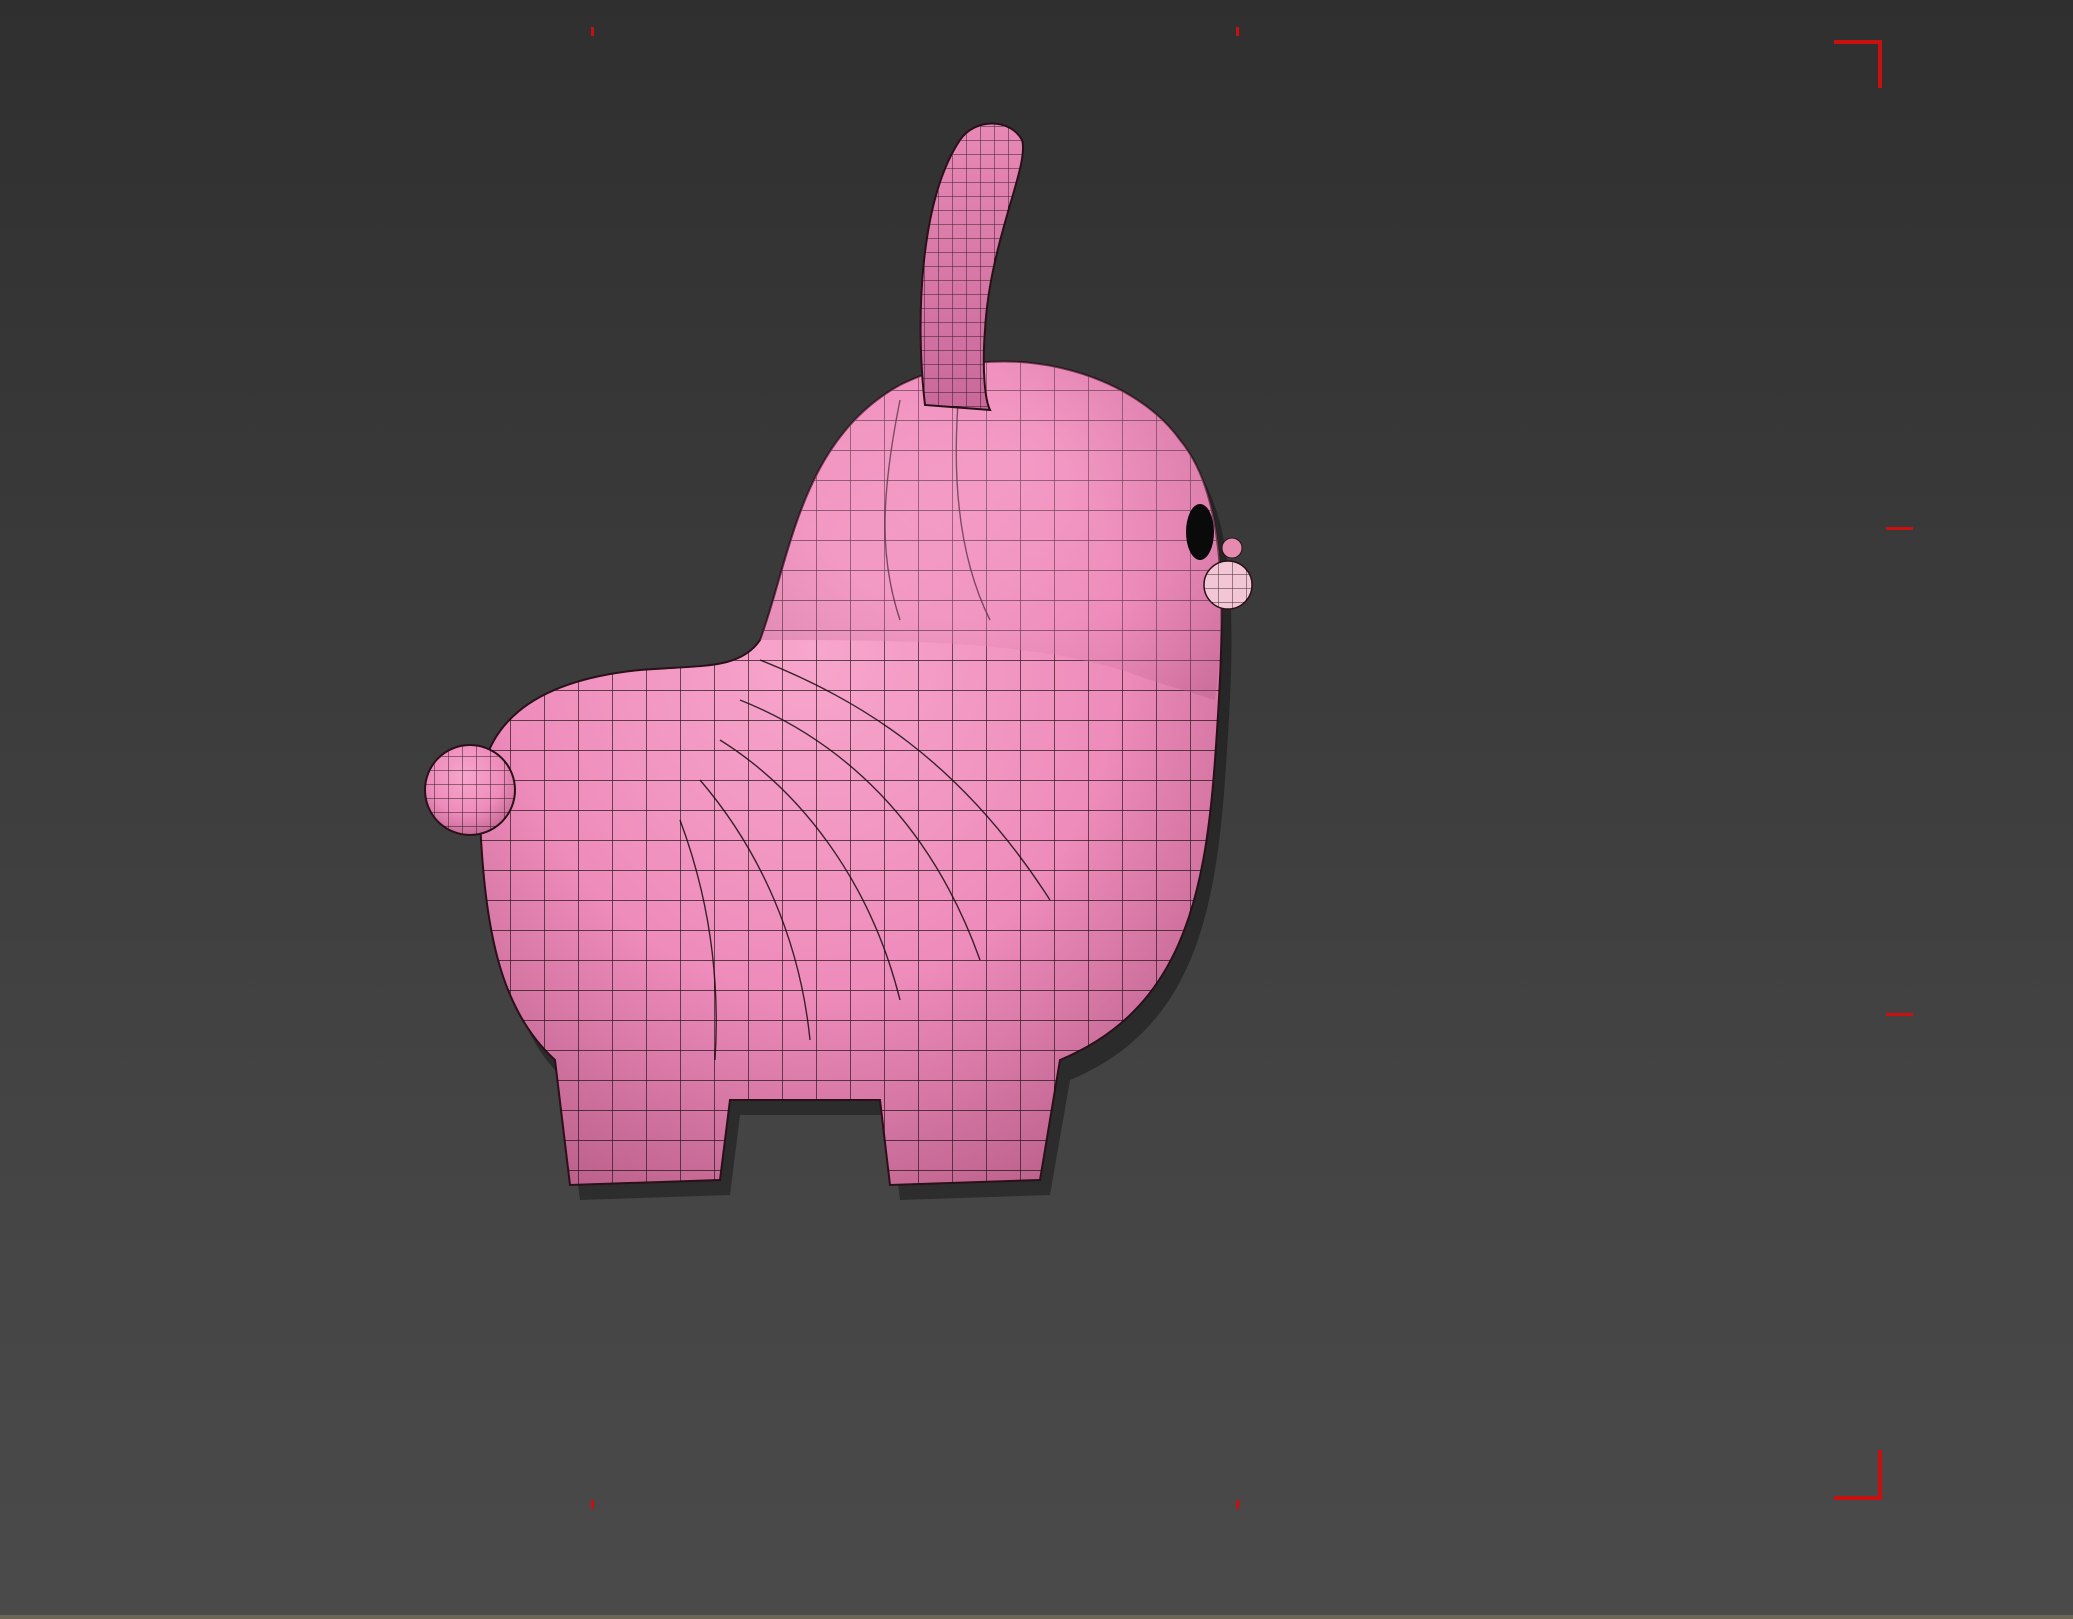 This screenshot has width=2073, height=1619. Describe the element at coordinates (1036, 1617) in the screenshot. I see `viewport-bottom-border` at that location.